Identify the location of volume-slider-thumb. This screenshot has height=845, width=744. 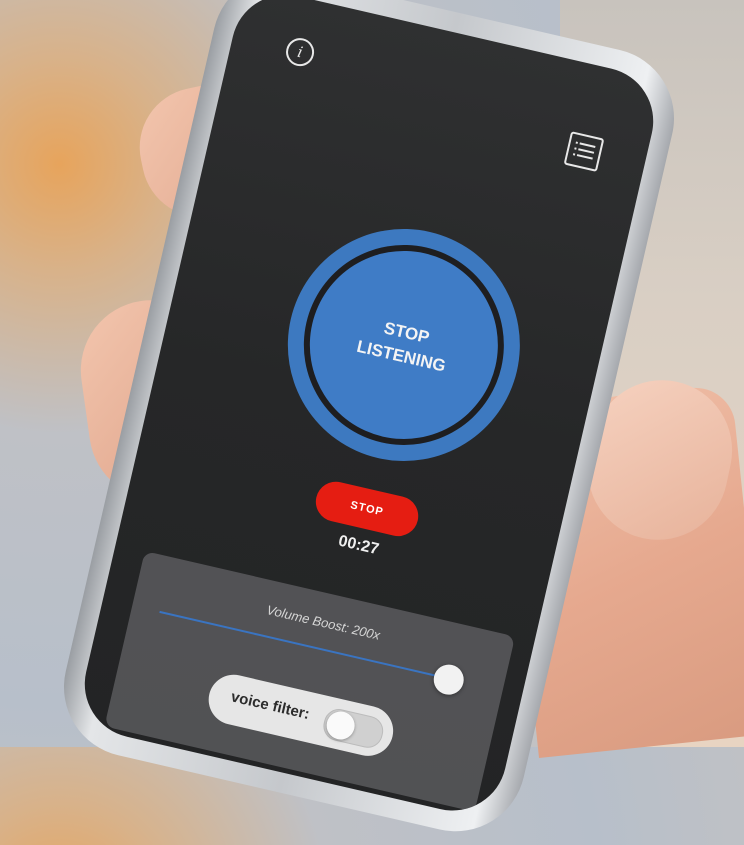
(448, 679).